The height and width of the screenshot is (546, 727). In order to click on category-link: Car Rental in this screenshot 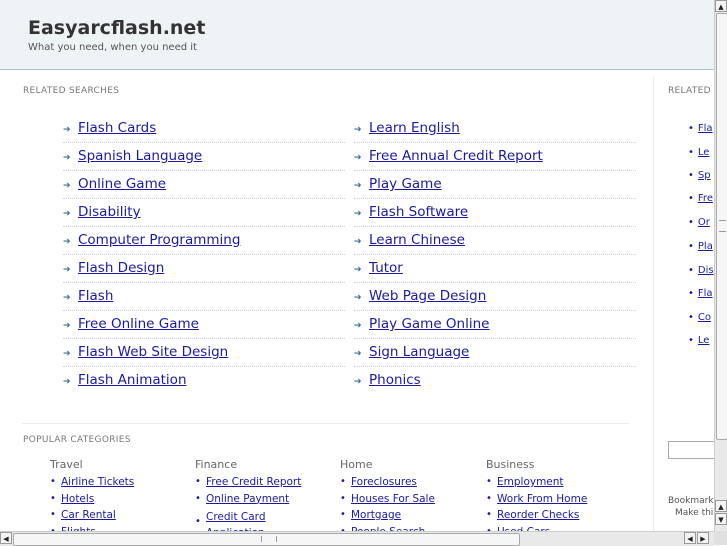, I will do `click(88, 515)`.